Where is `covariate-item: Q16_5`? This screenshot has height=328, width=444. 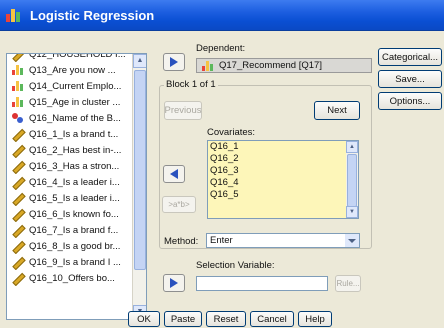
covariate-item: Q16_5 is located at coordinates (283, 195).